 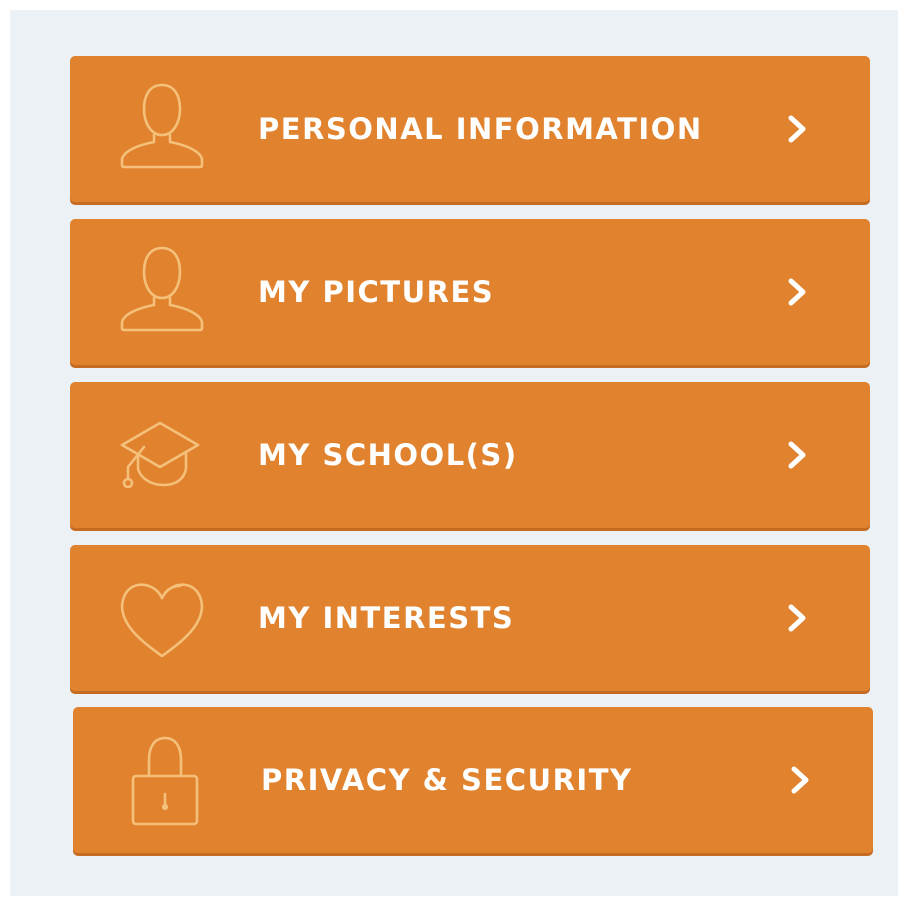 I want to click on menu-item-my-schools: MY SCHOOL(S), so click(x=470, y=455).